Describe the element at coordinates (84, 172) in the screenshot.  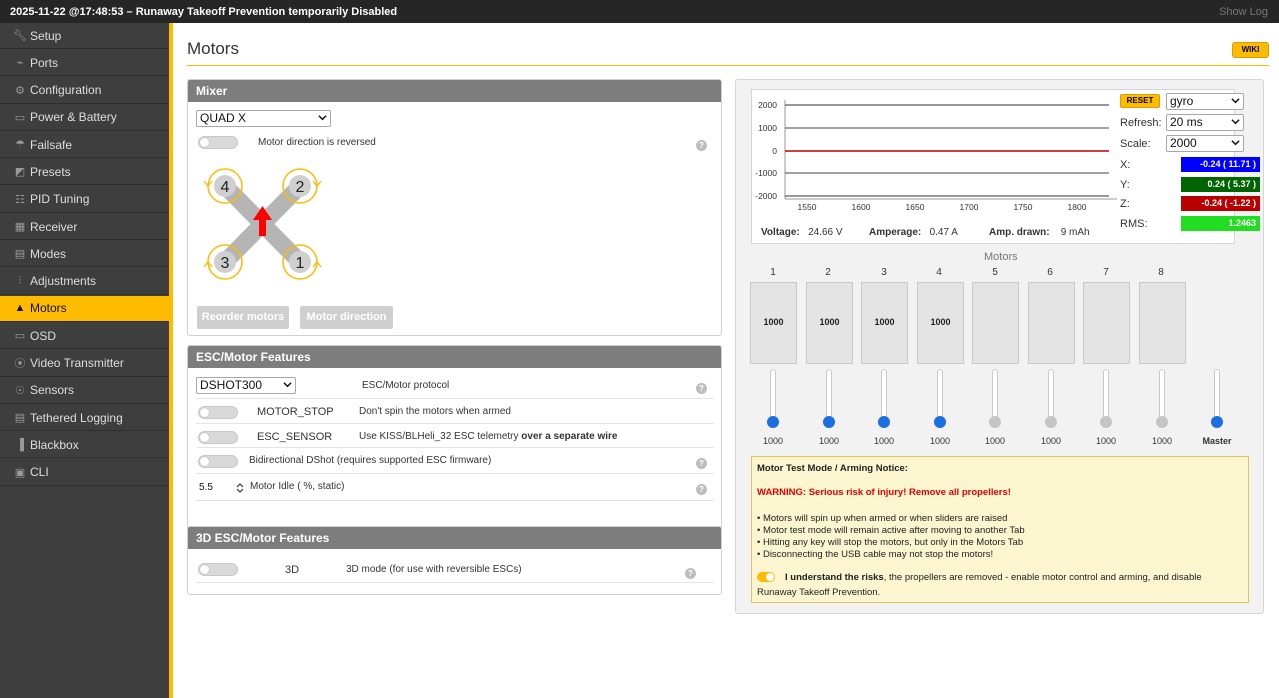
I see `sidebar-item-presets: ◩ Presets` at that location.